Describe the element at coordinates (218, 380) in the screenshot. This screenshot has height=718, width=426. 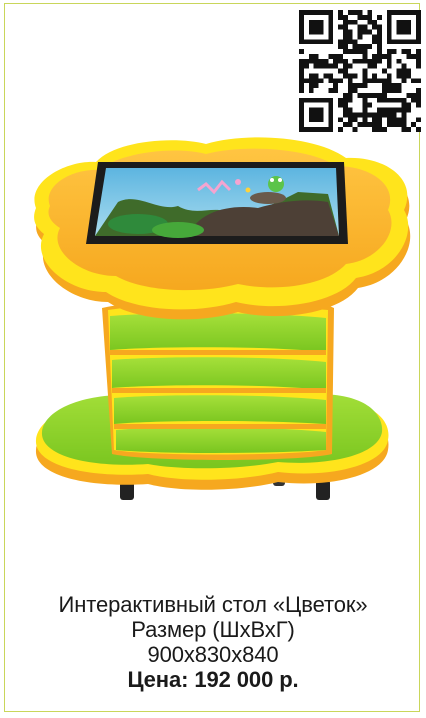
I see `table-body` at that location.